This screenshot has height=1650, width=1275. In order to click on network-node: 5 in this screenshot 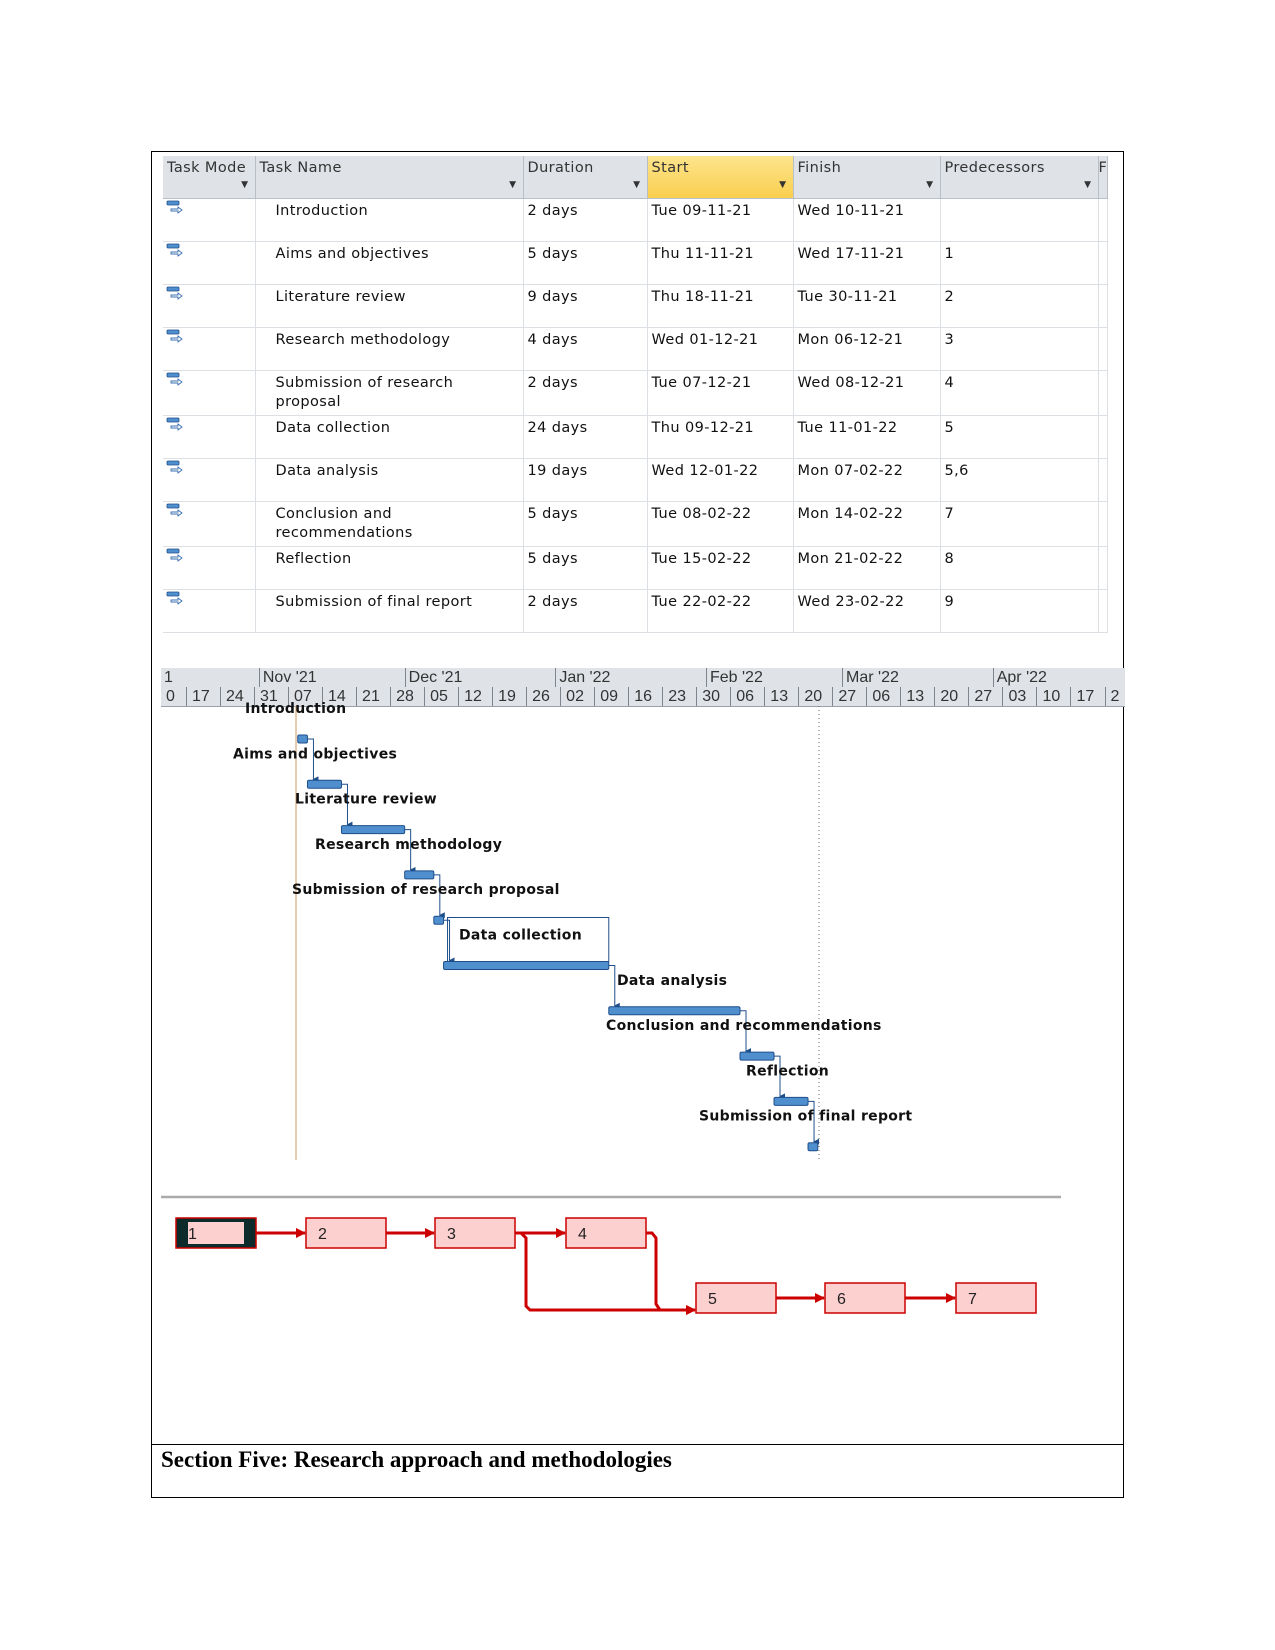, I will do `click(736, 1298)`.